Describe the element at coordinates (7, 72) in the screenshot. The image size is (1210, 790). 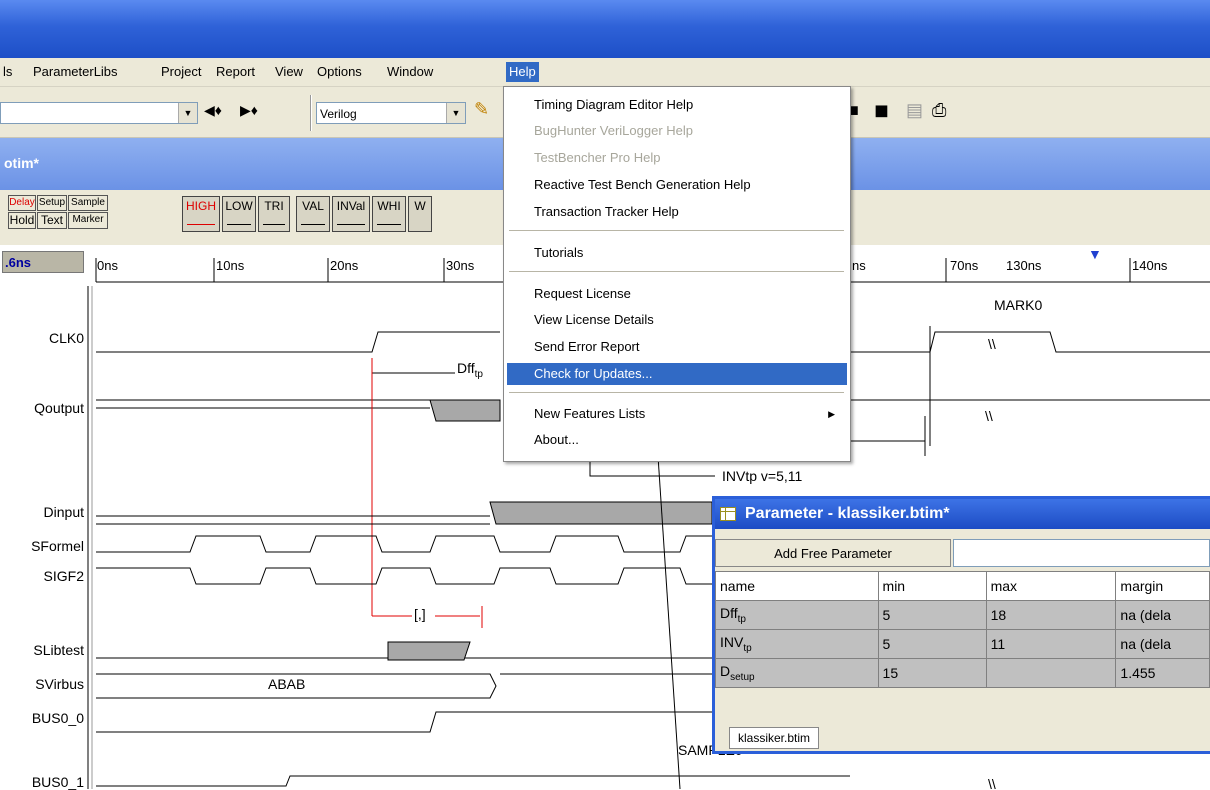
I see `menu-tools: ls` at that location.